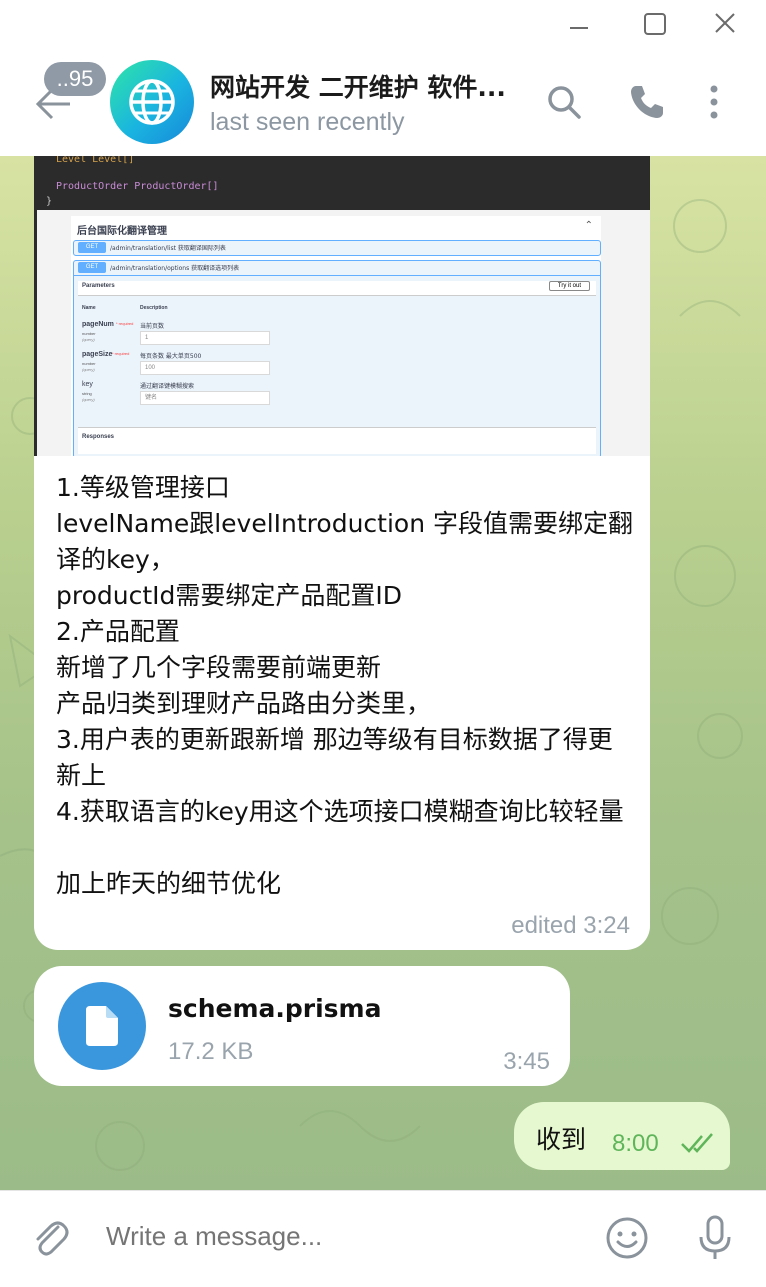 The height and width of the screenshot is (1287, 766). What do you see at coordinates (627, 1238) in the screenshot?
I see `emoji-icon` at bounding box center [627, 1238].